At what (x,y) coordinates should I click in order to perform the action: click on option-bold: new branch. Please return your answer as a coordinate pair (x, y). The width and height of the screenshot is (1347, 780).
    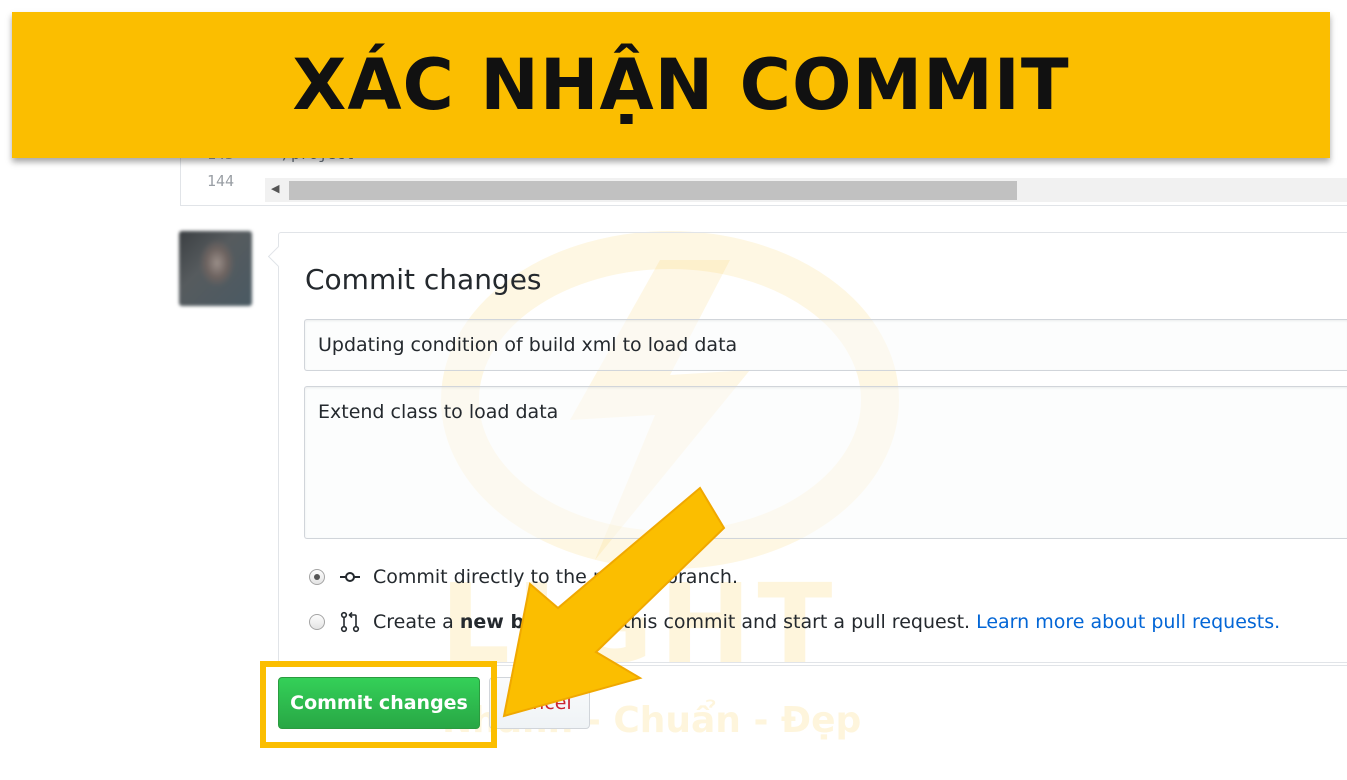
    Looking at the image, I should click on (522, 622).